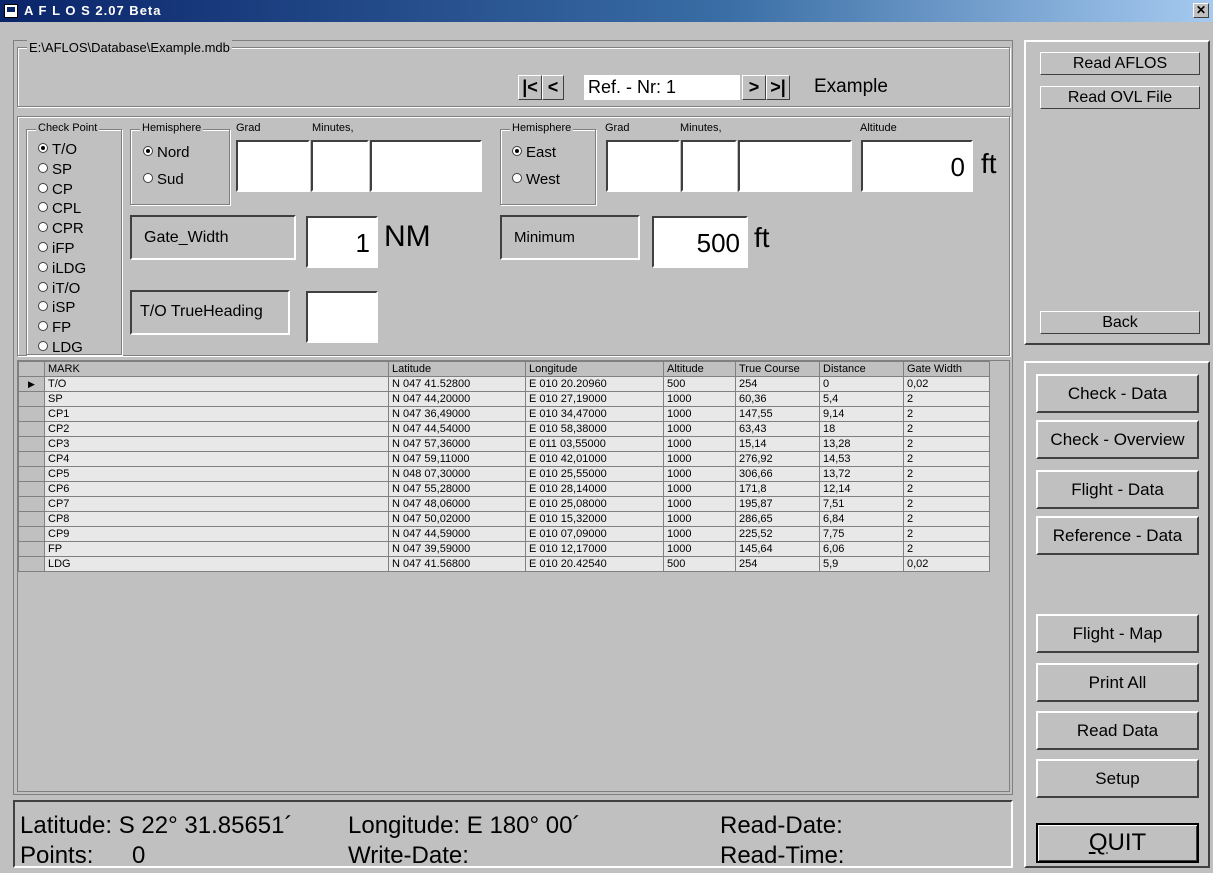 The image size is (1213, 873). Describe the element at coordinates (777, 429) in the screenshot. I see `table-cell: 63,43` at that location.